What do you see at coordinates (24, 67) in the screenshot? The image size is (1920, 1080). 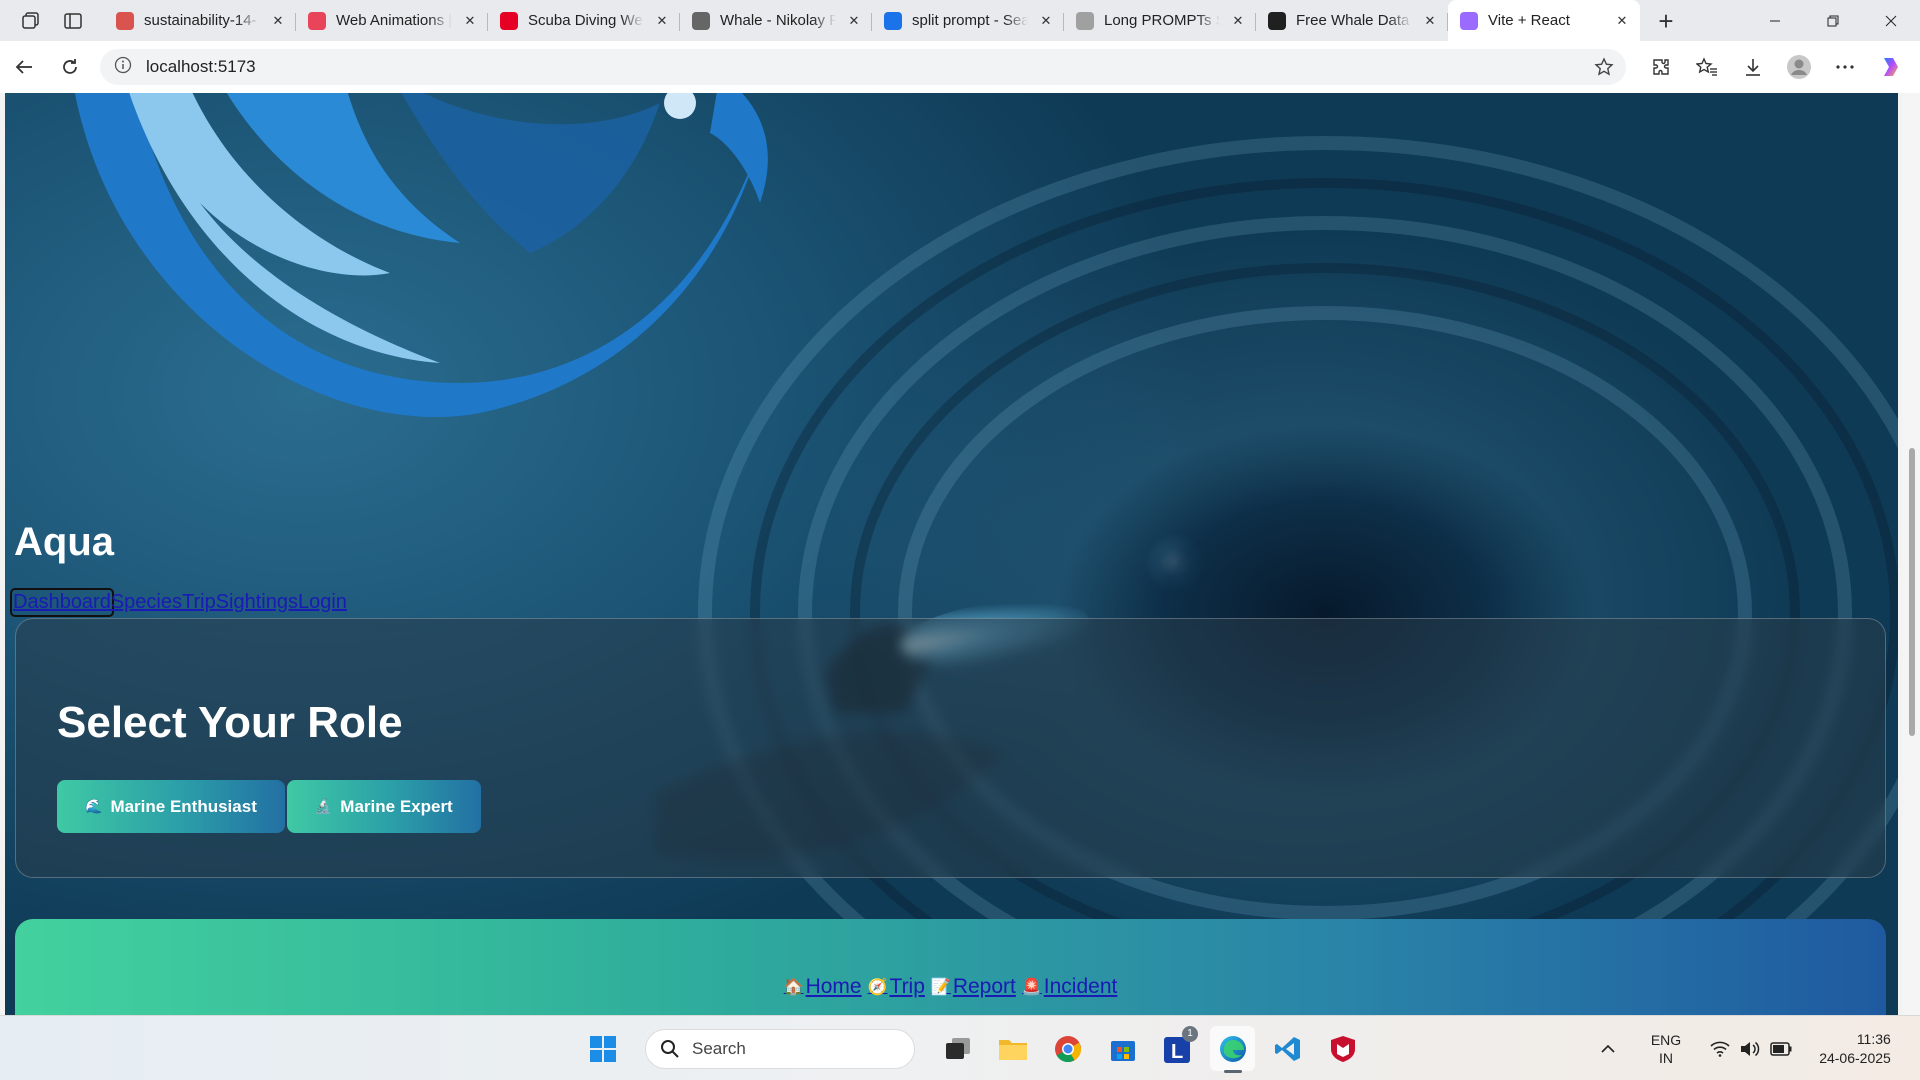 I see `back-arrow-icon` at bounding box center [24, 67].